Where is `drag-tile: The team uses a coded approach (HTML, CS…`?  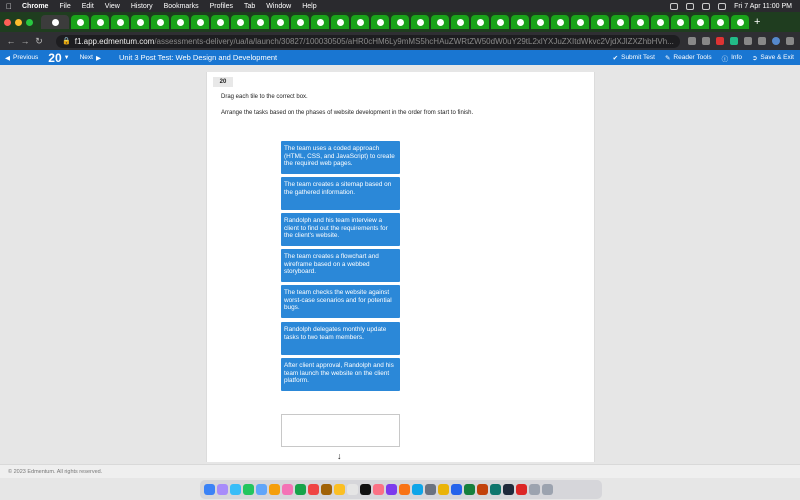
drag-tile: The team uses a coded approach (HTML, CS… is located at coordinates (340, 157).